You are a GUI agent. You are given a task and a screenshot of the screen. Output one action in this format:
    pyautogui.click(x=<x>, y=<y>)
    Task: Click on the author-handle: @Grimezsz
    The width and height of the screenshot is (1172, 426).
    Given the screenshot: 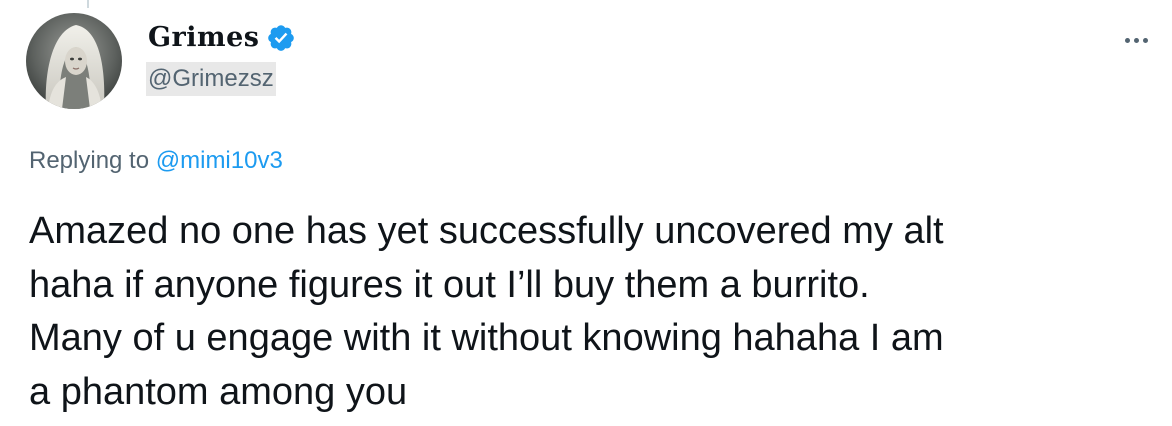 What is the action you would take?
    pyautogui.click(x=211, y=79)
    